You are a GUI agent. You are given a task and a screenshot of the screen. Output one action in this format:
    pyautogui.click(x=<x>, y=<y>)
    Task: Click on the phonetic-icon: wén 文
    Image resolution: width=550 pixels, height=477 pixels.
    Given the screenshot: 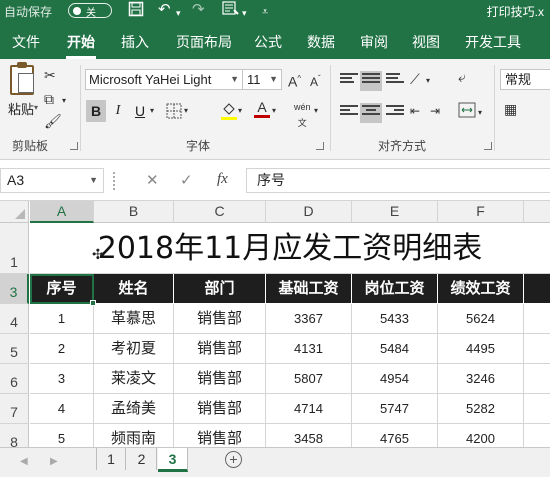 What is the action you would take?
    pyautogui.click(x=302, y=115)
    